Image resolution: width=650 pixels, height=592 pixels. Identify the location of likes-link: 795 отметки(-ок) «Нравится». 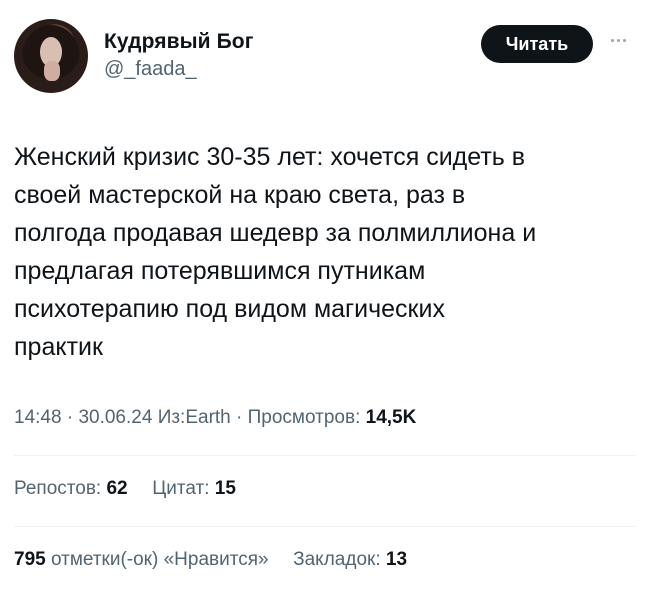
(144, 559).